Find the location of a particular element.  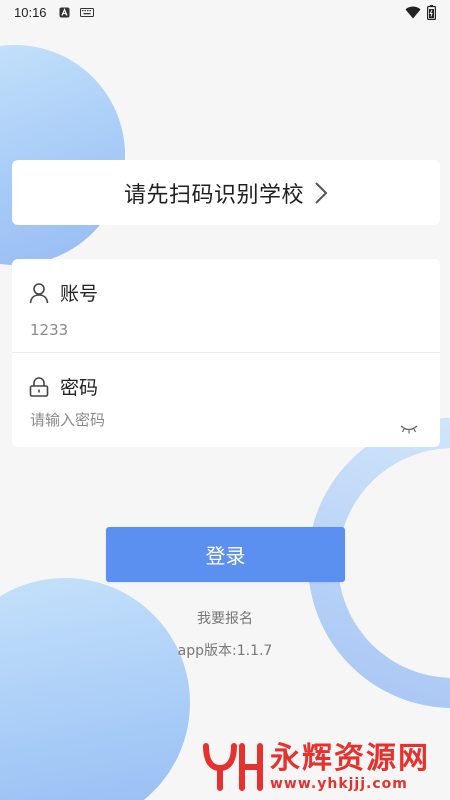

password-field-group: 密码 is located at coordinates (226, 400).